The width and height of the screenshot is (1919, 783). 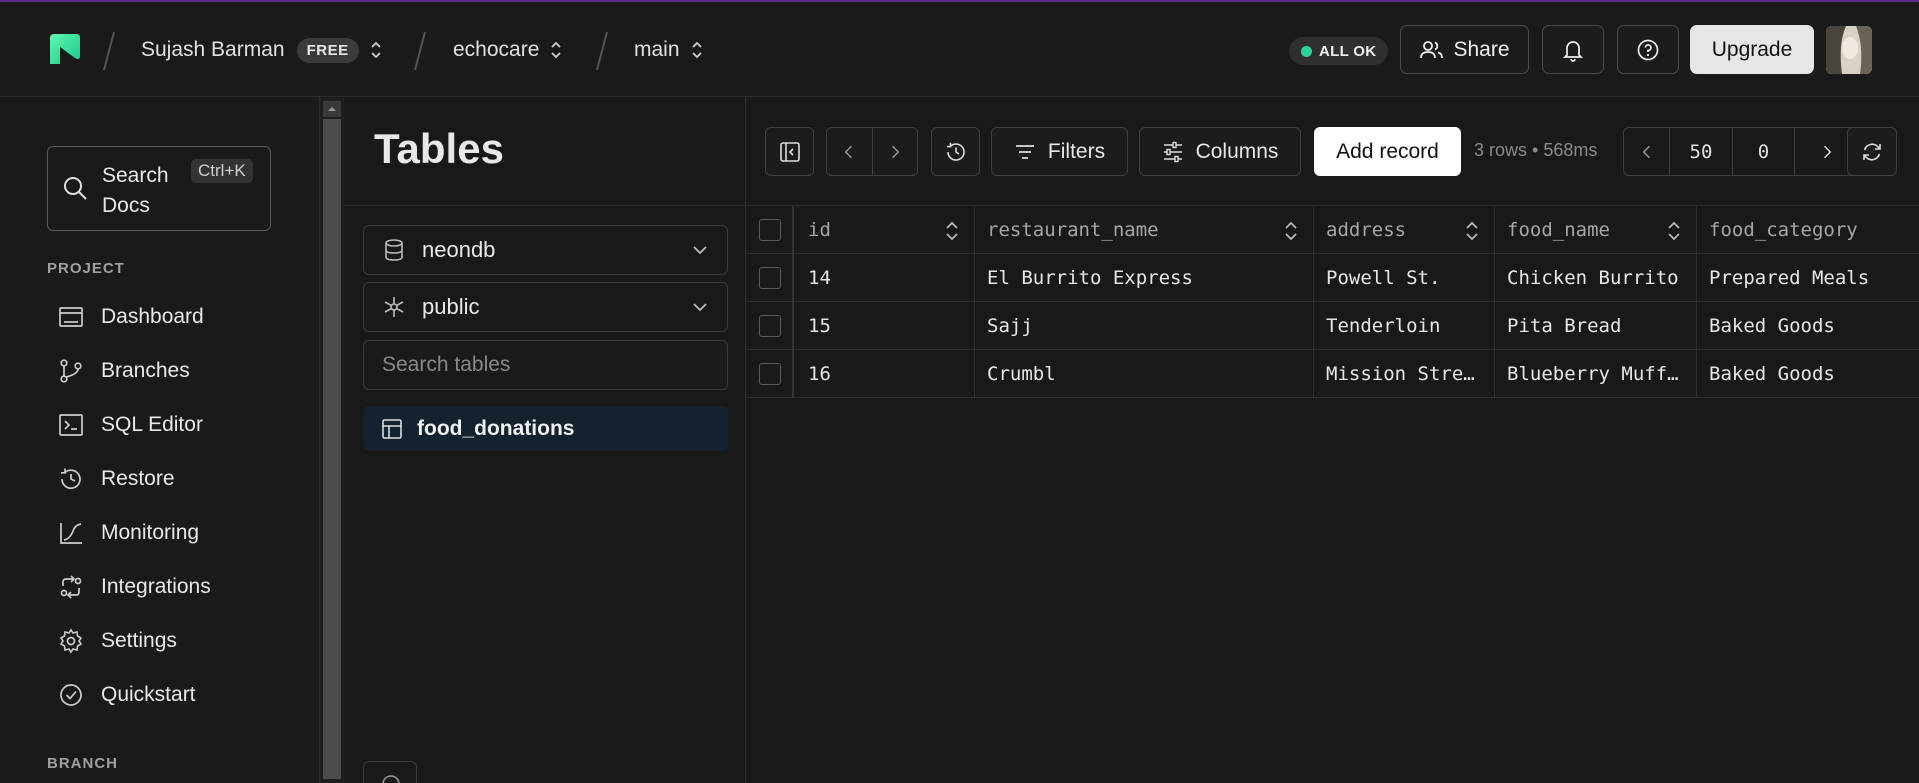 I want to click on chevron-right-icon, so click(x=895, y=151).